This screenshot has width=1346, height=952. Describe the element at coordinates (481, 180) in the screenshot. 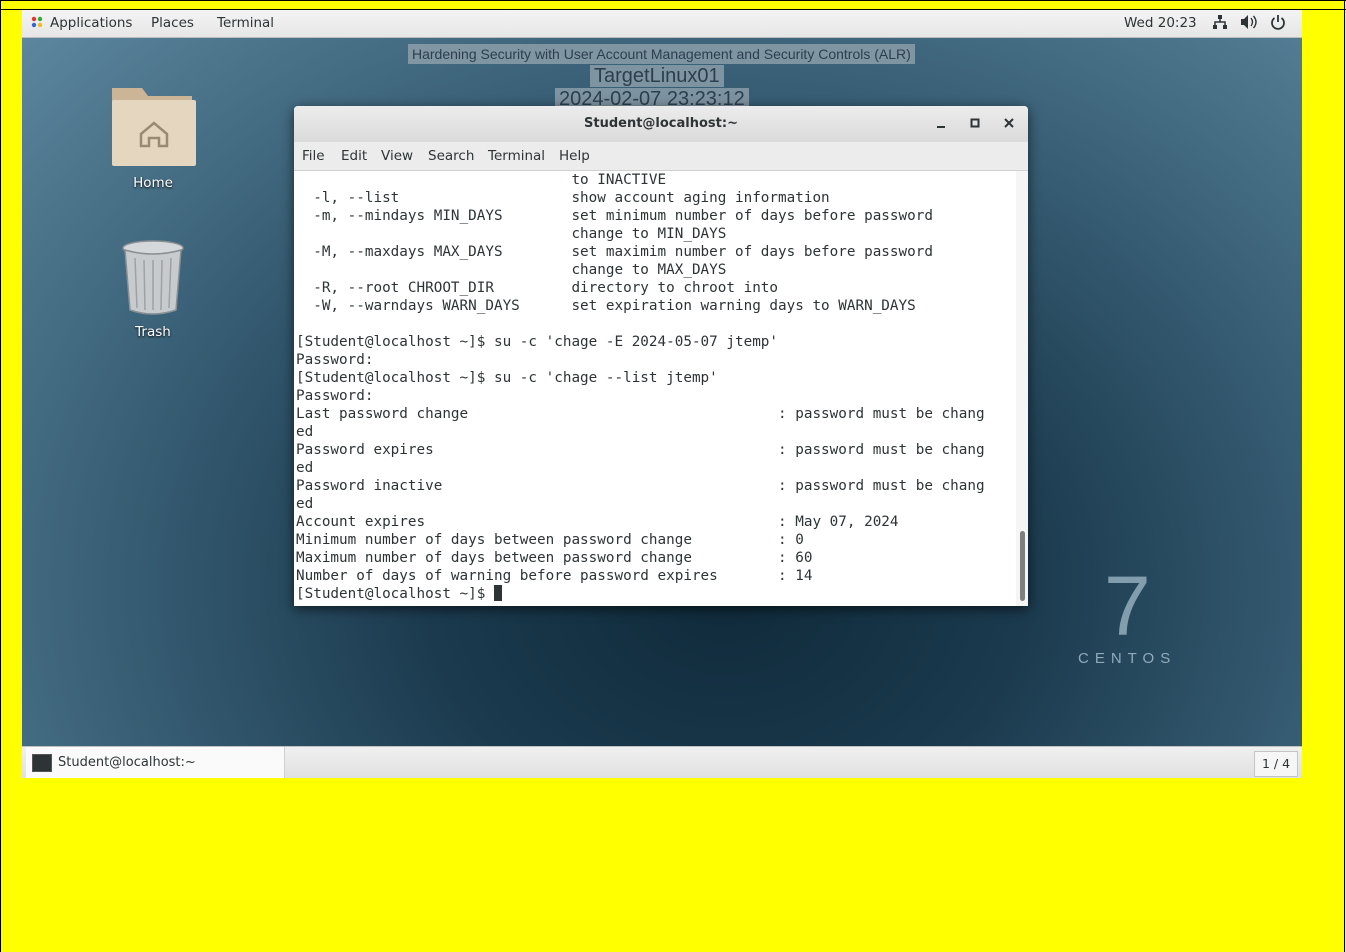

I see `terminal-line: to INACTIVE` at that location.